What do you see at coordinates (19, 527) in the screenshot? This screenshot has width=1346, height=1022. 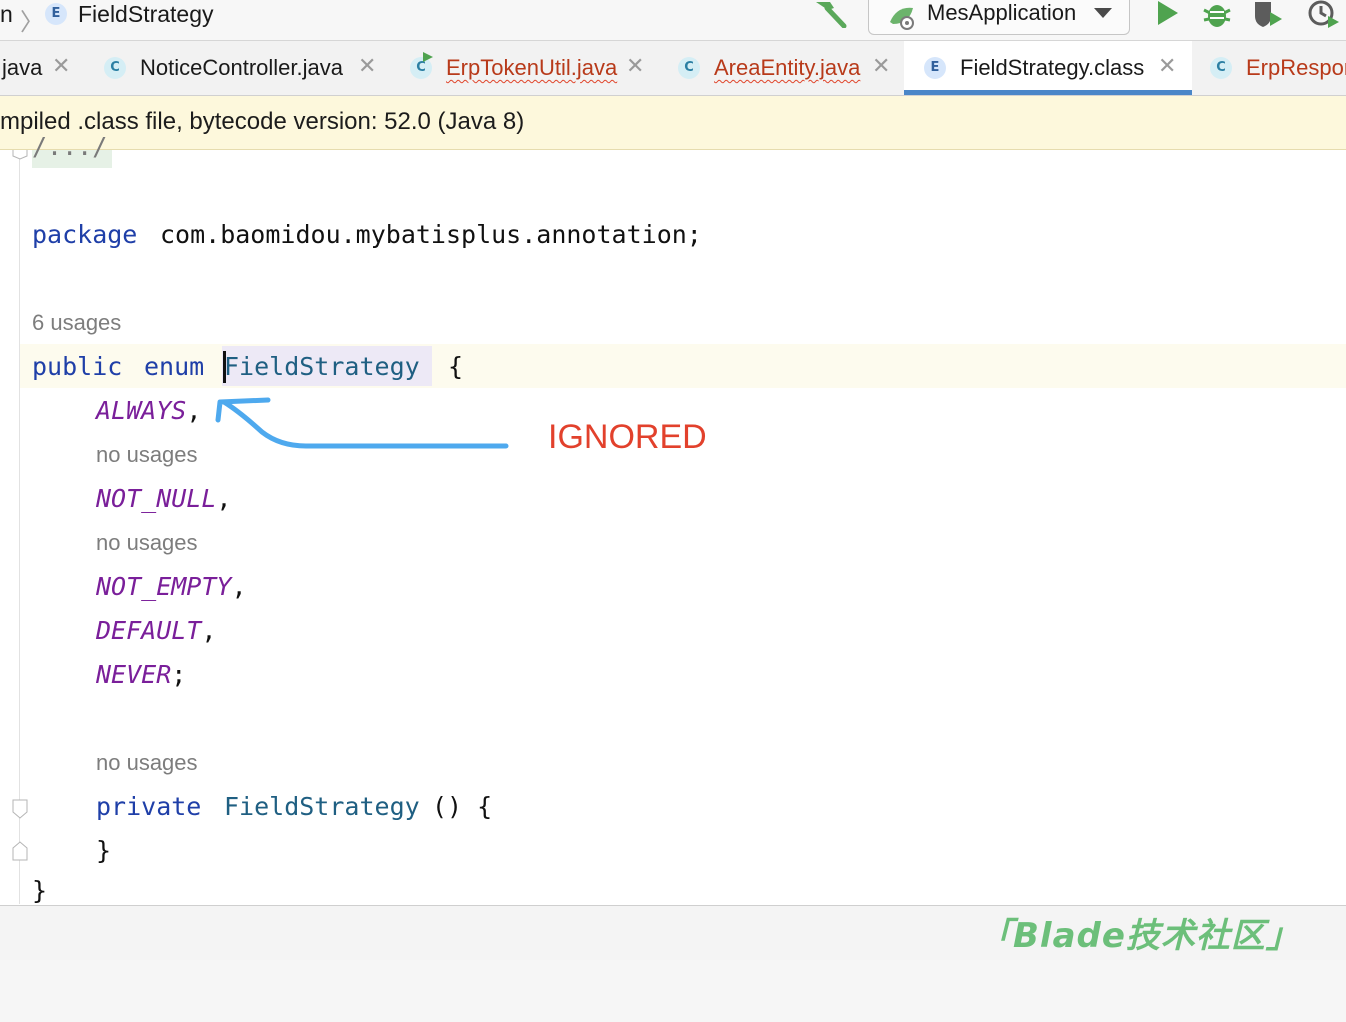 I see `gutter-divider` at bounding box center [19, 527].